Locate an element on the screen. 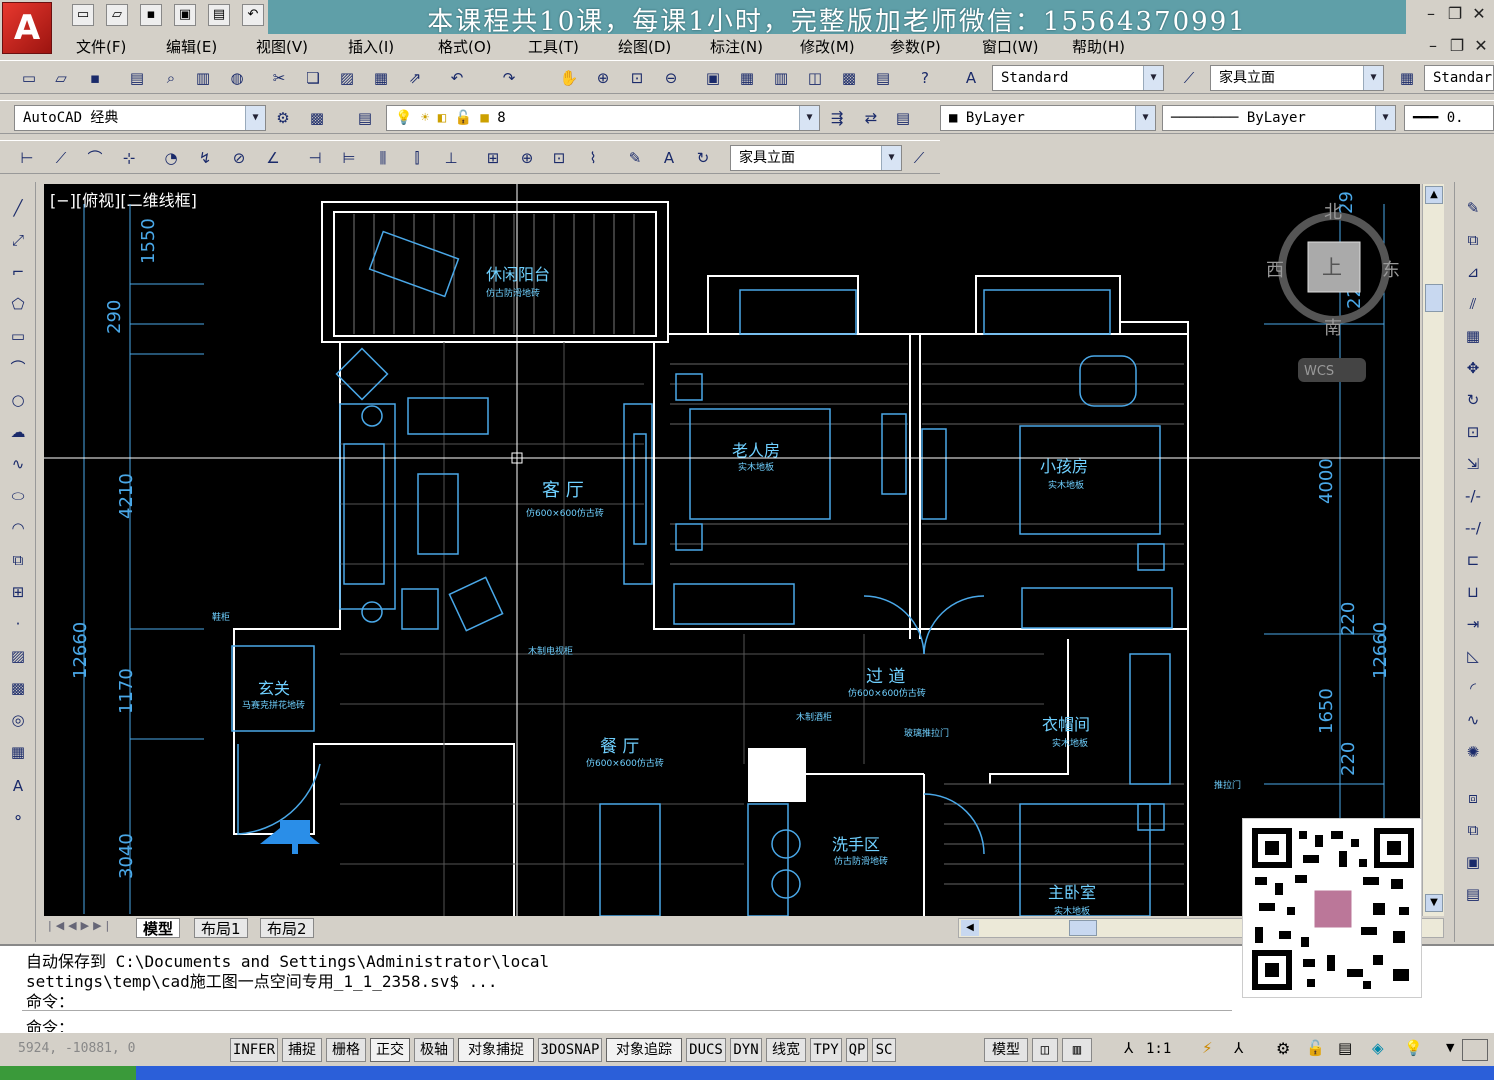  menu-parametric: 参数(P) is located at coordinates (915, 46).